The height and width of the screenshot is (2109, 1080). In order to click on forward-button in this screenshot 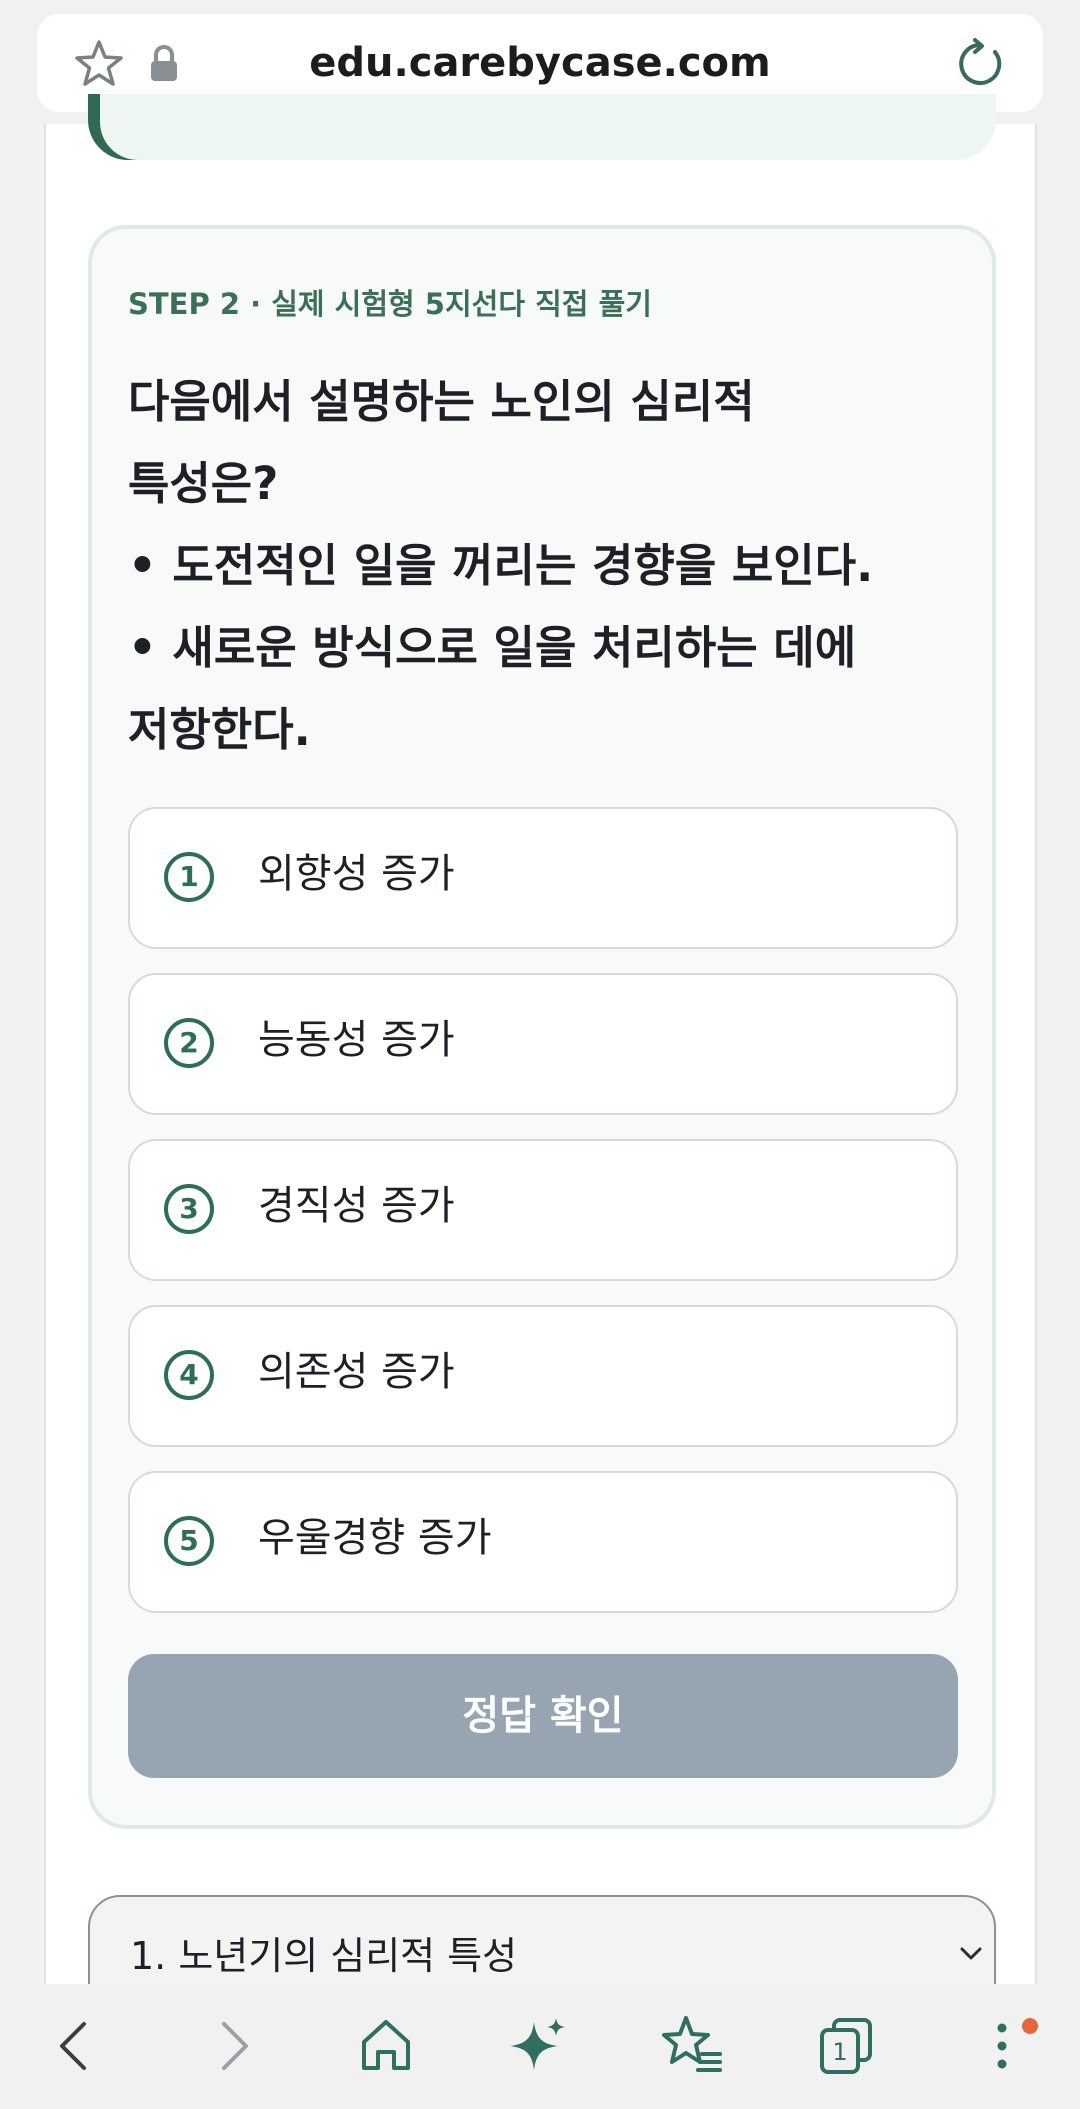, I will do `click(232, 2046)`.